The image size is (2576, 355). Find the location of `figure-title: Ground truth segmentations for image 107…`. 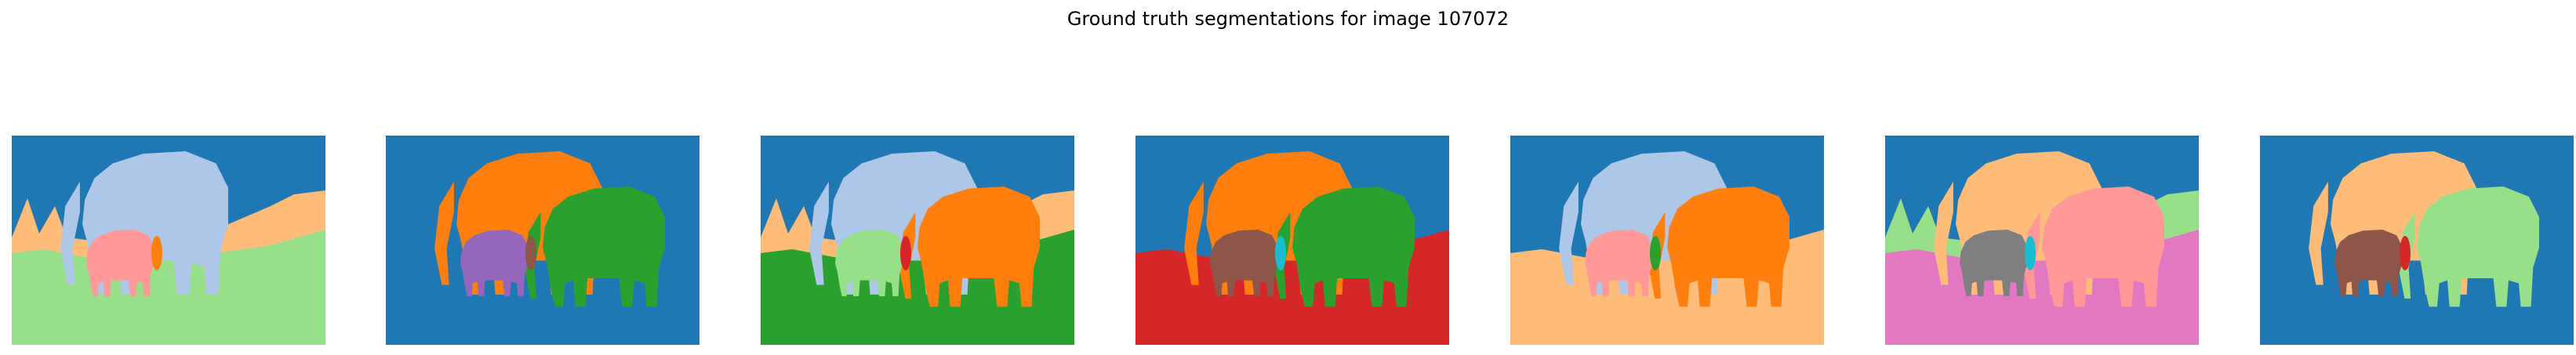

figure-title: Ground truth segmentations for image 107… is located at coordinates (1288, 19).